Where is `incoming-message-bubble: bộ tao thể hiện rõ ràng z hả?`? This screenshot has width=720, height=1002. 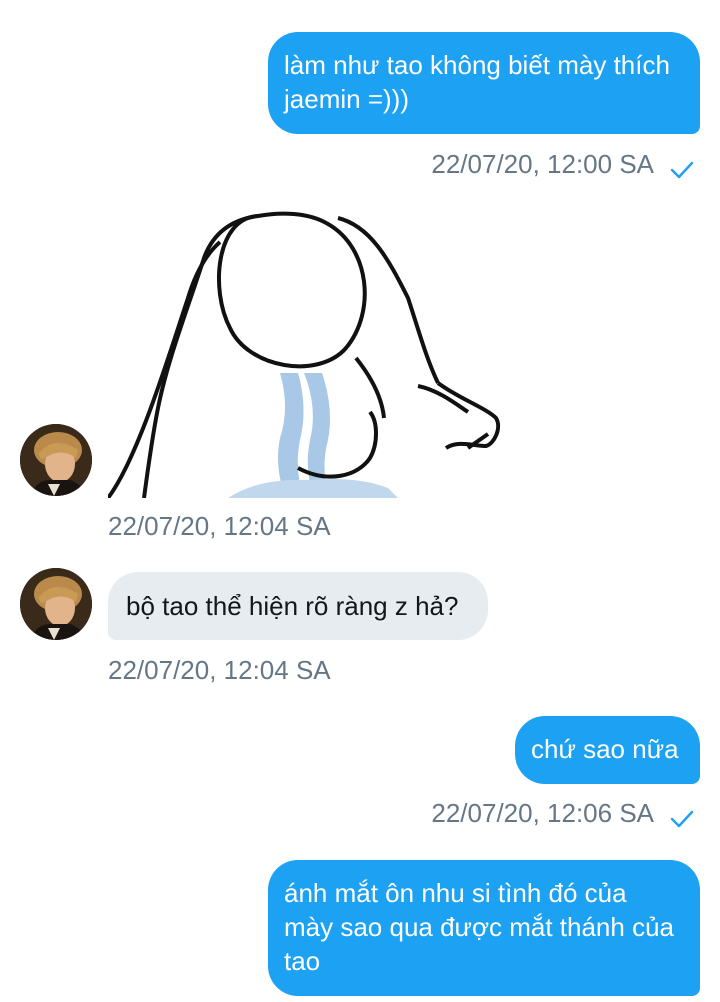 incoming-message-bubble: bộ tao thể hiện rõ ràng z hả? is located at coordinates (298, 606).